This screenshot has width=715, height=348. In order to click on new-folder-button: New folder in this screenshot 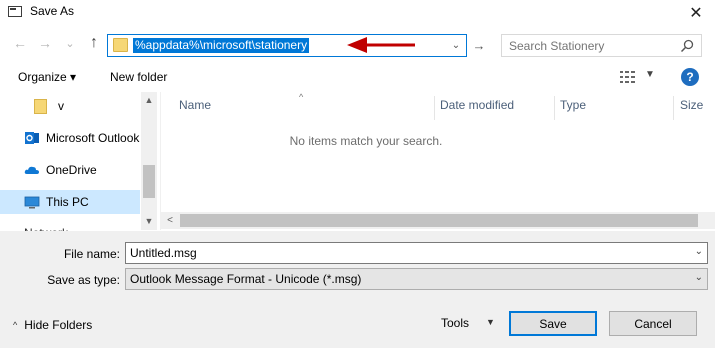, I will do `click(138, 77)`.